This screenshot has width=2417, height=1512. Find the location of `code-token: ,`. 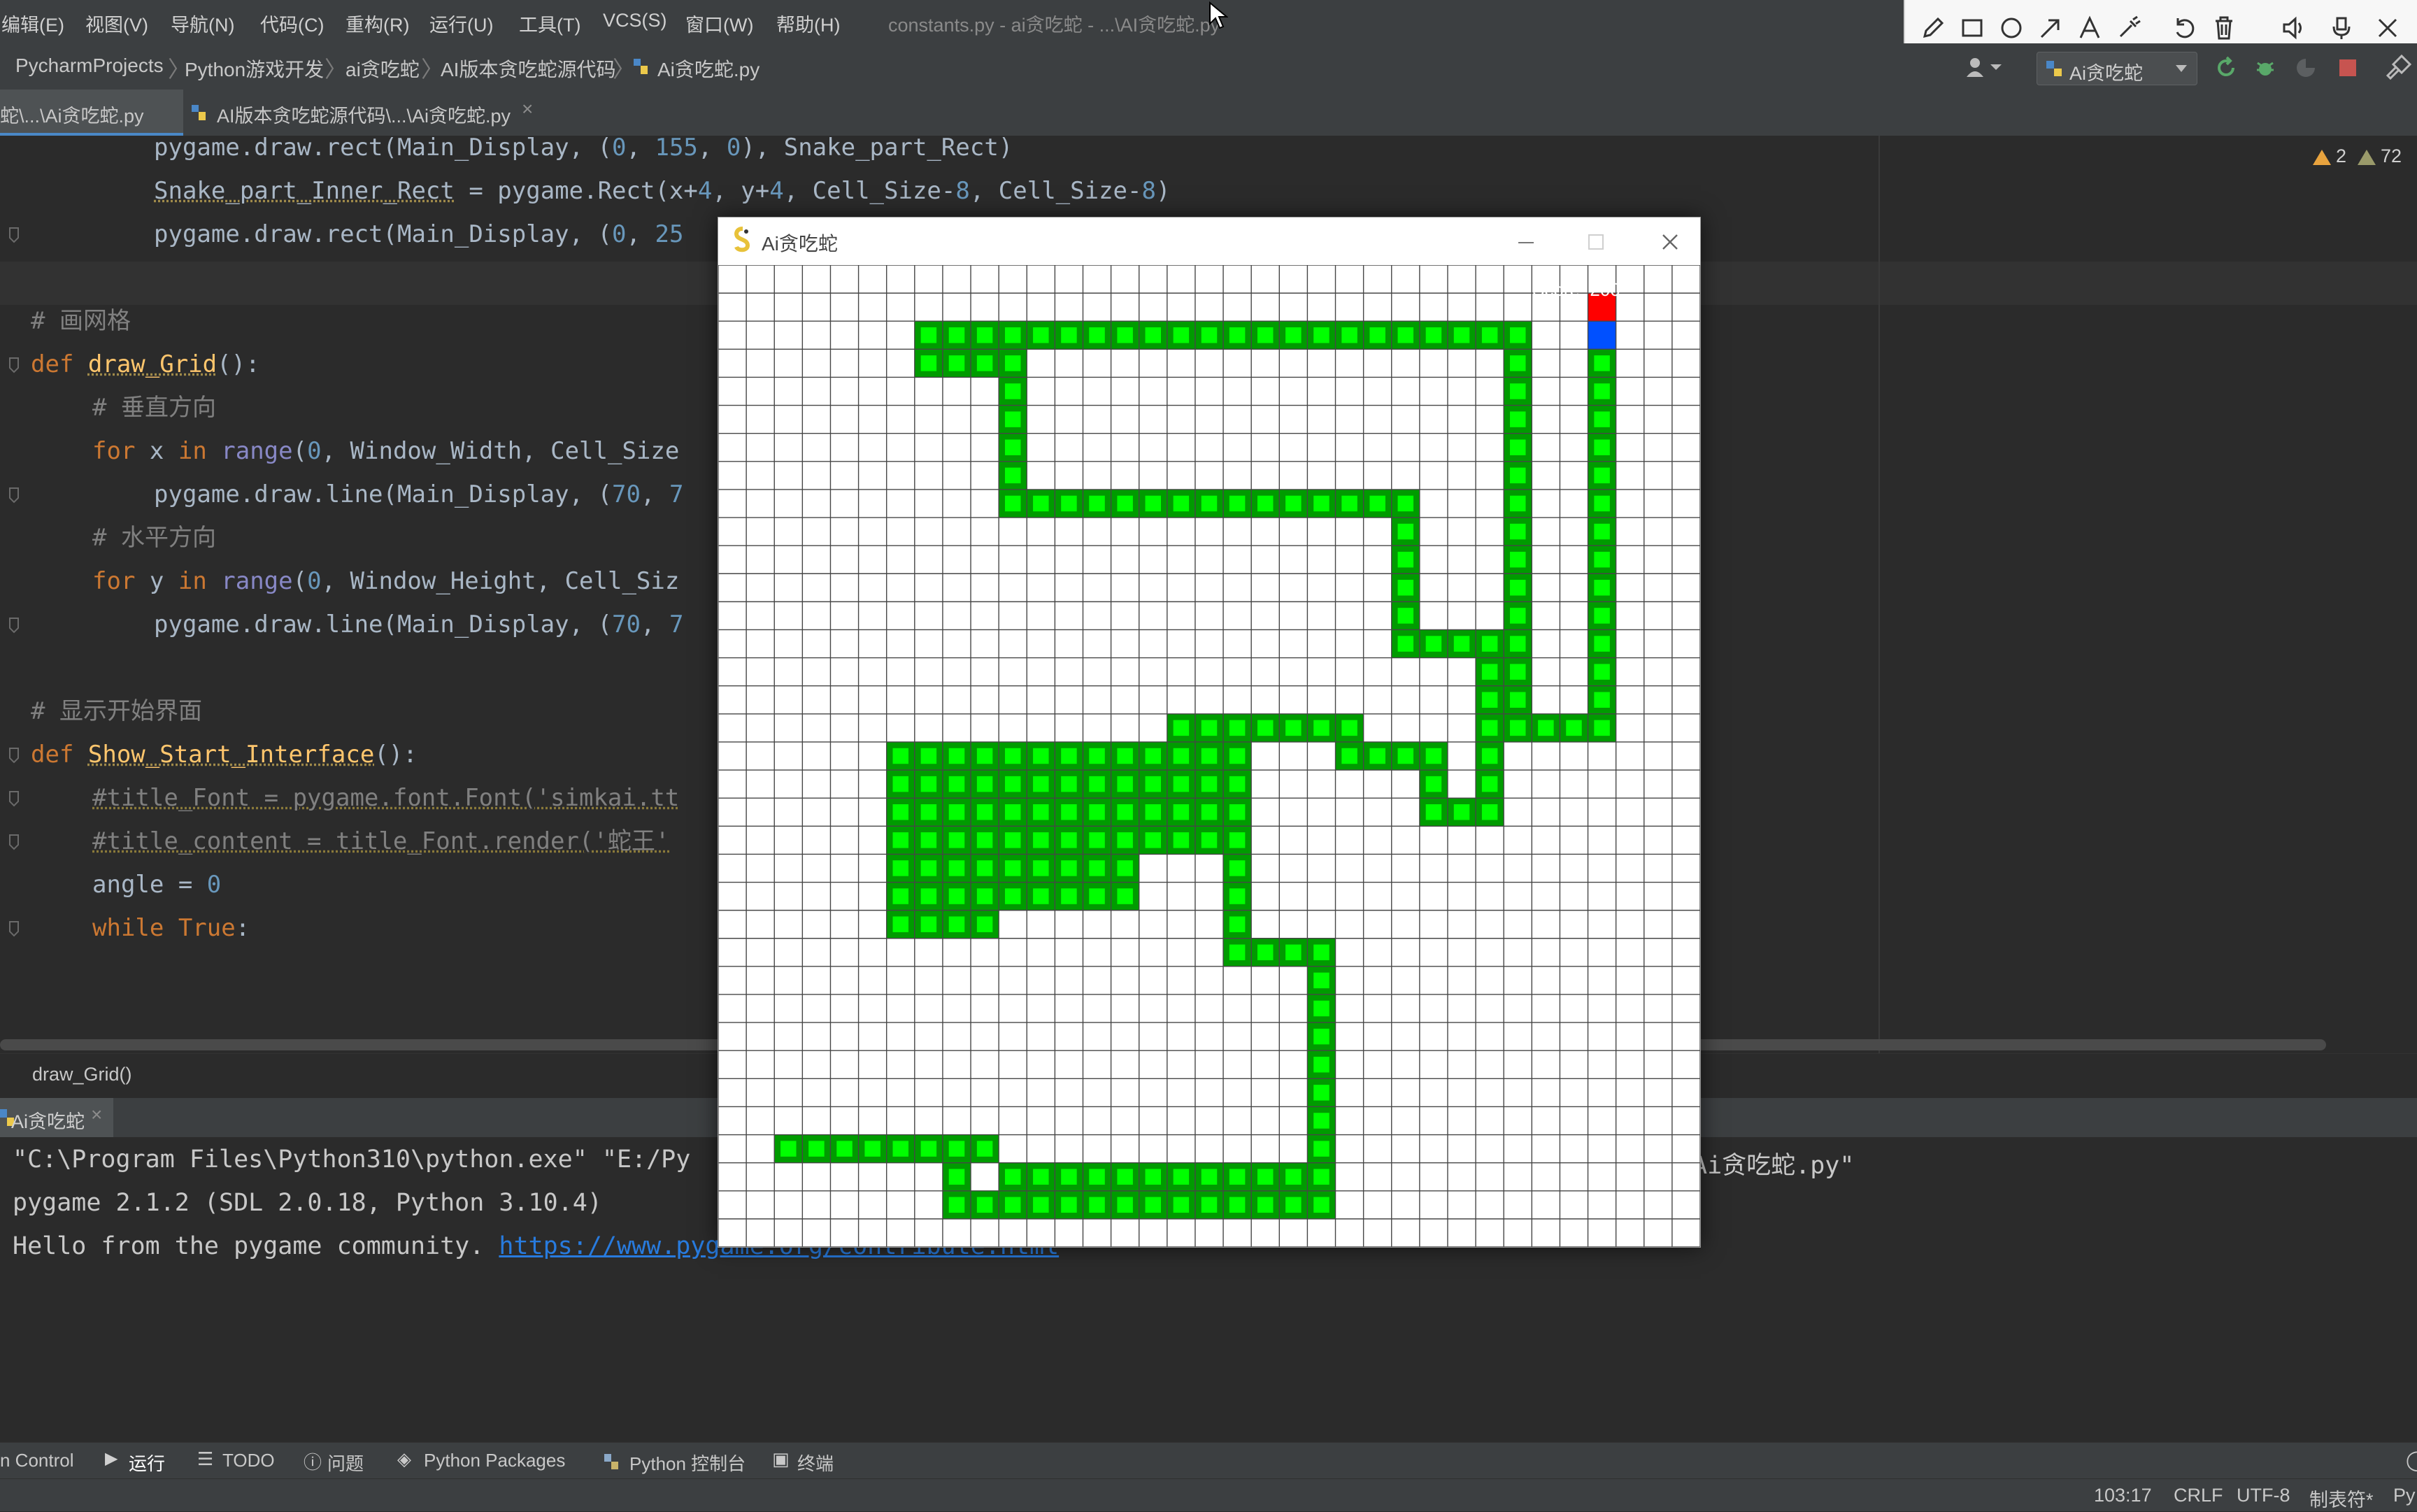

code-token: , is located at coordinates (641, 148).